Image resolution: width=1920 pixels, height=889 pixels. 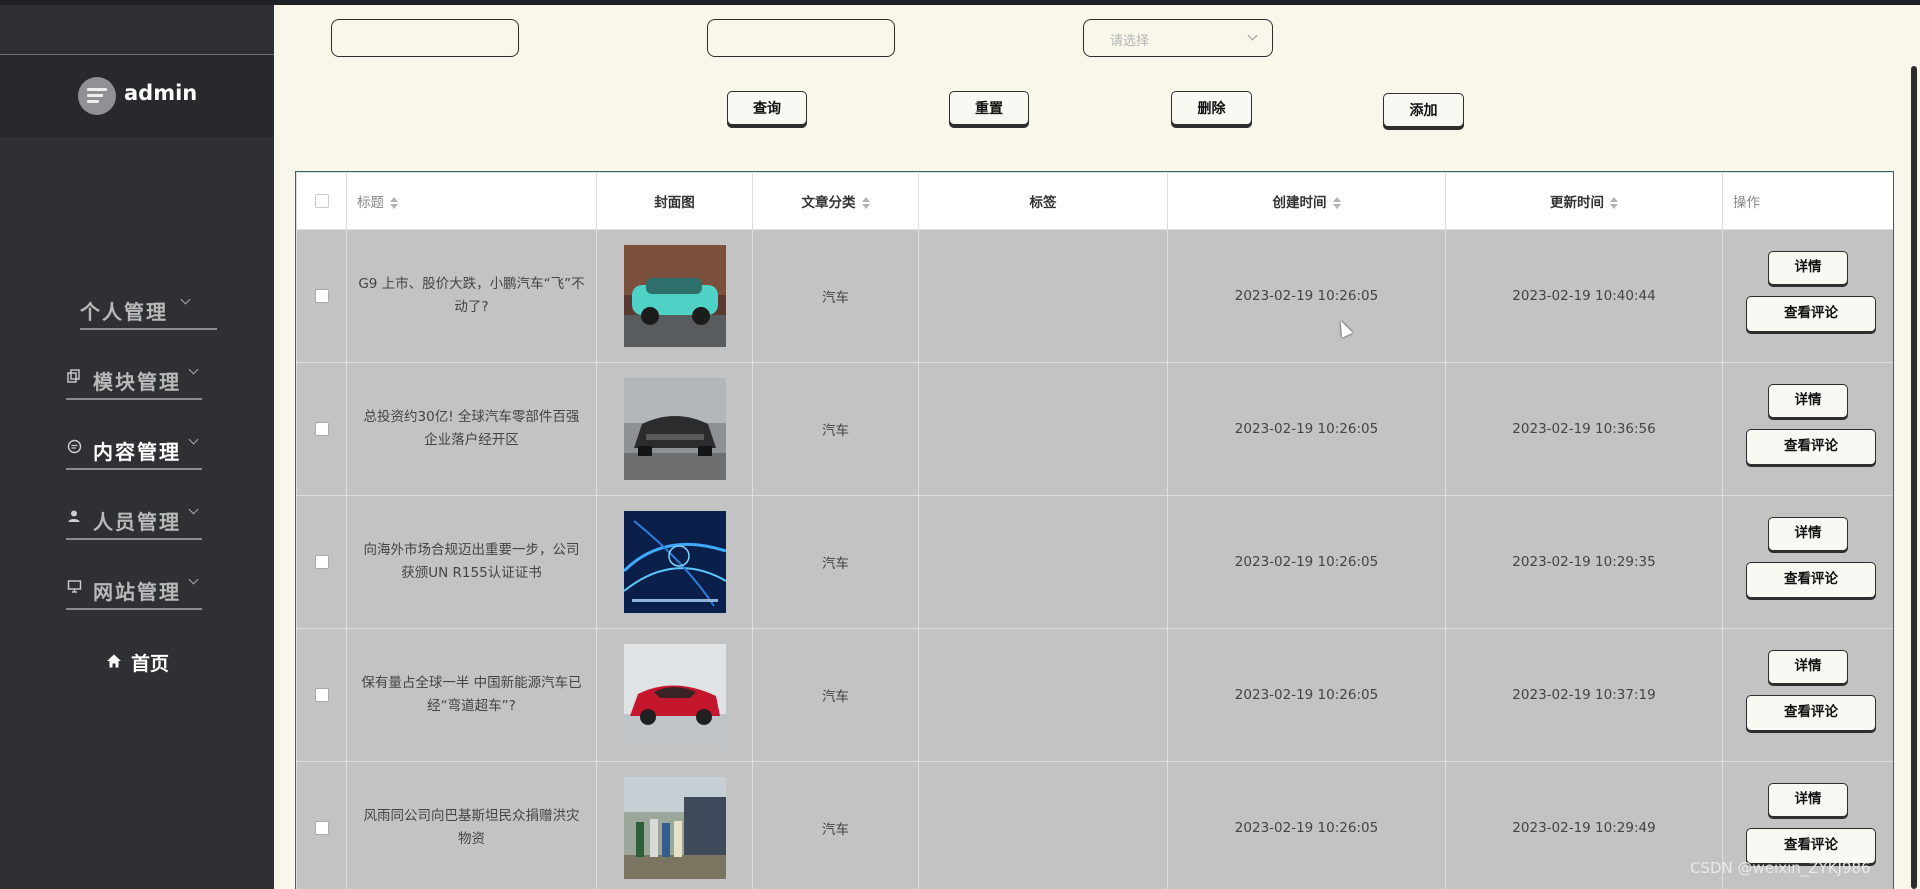 I want to click on row-title: 保有量占全球一半 中国新能源汽车已经“弯道超车”?, so click(x=471, y=694).